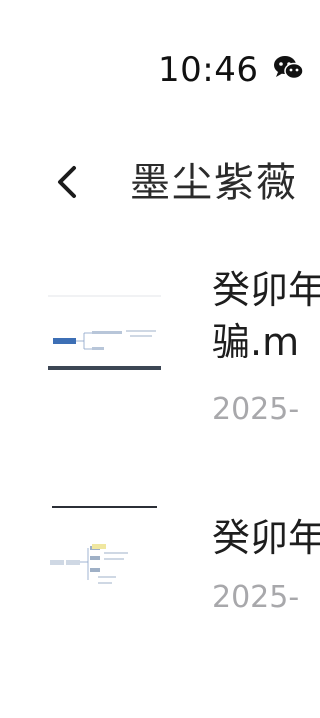  What do you see at coordinates (104, 323) in the screenshot?
I see `mindmap-thumbnail` at bounding box center [104, 323].